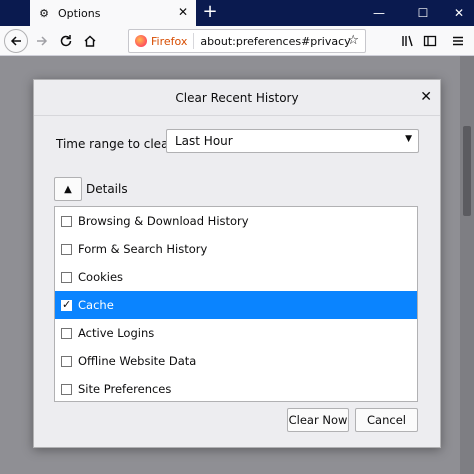  I want to click on time-range-row: Time range to clear: Last Hour ▼, so click(237, 141).